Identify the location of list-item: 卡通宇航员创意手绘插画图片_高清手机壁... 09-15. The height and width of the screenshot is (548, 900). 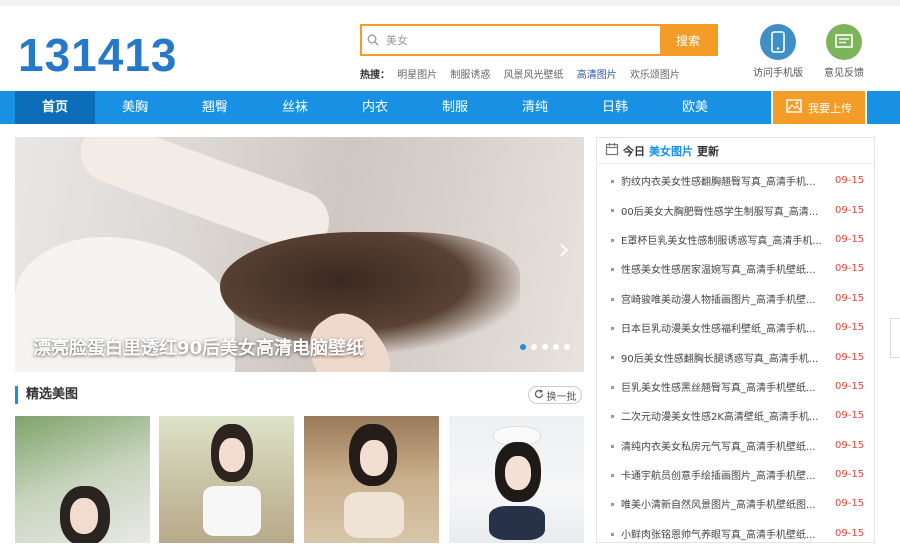
(735, 474).